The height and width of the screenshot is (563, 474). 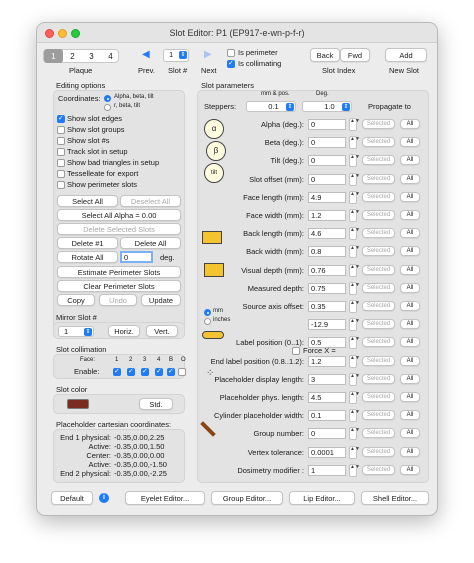 What do you see at coordinates (327, 106) in the screenshot?
I see `stepper-deg-select: 1.0 ⇕` at bounding box center [327, 106].